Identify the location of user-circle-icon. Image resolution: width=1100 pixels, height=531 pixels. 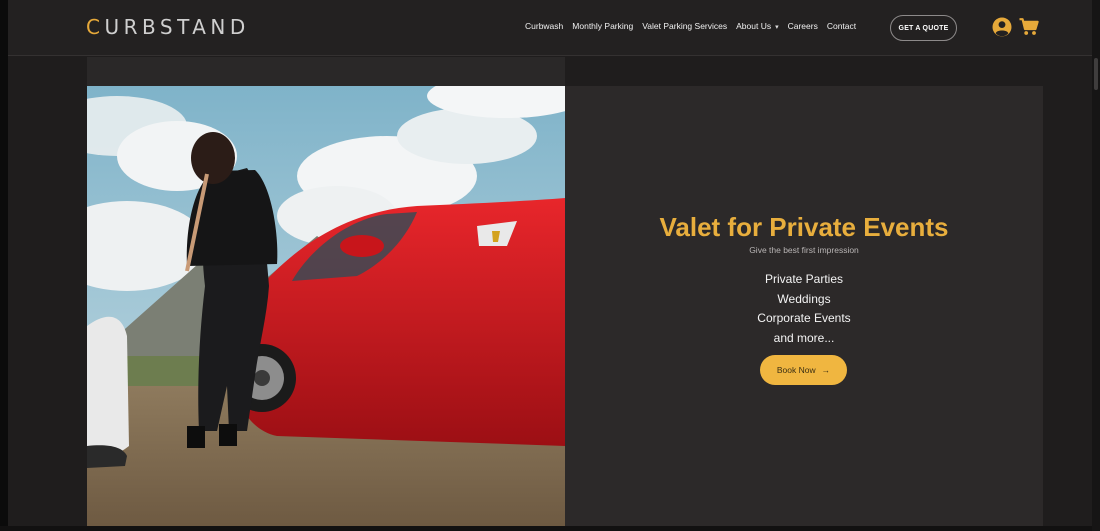
(1002, 27).